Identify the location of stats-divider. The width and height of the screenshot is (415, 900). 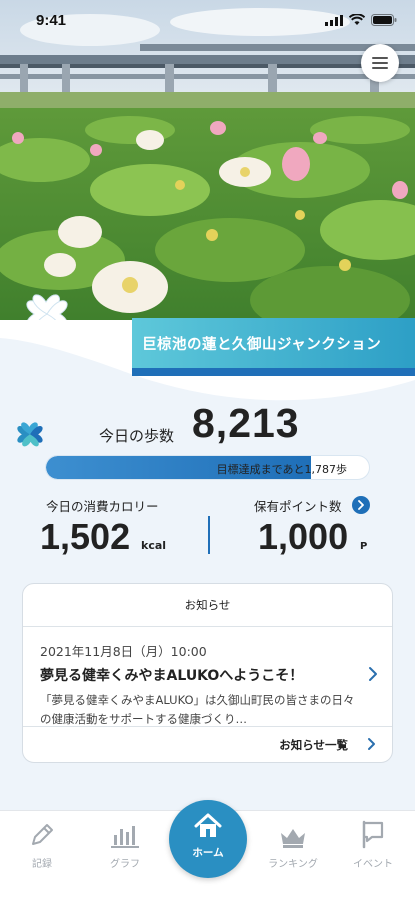
(209, 535).